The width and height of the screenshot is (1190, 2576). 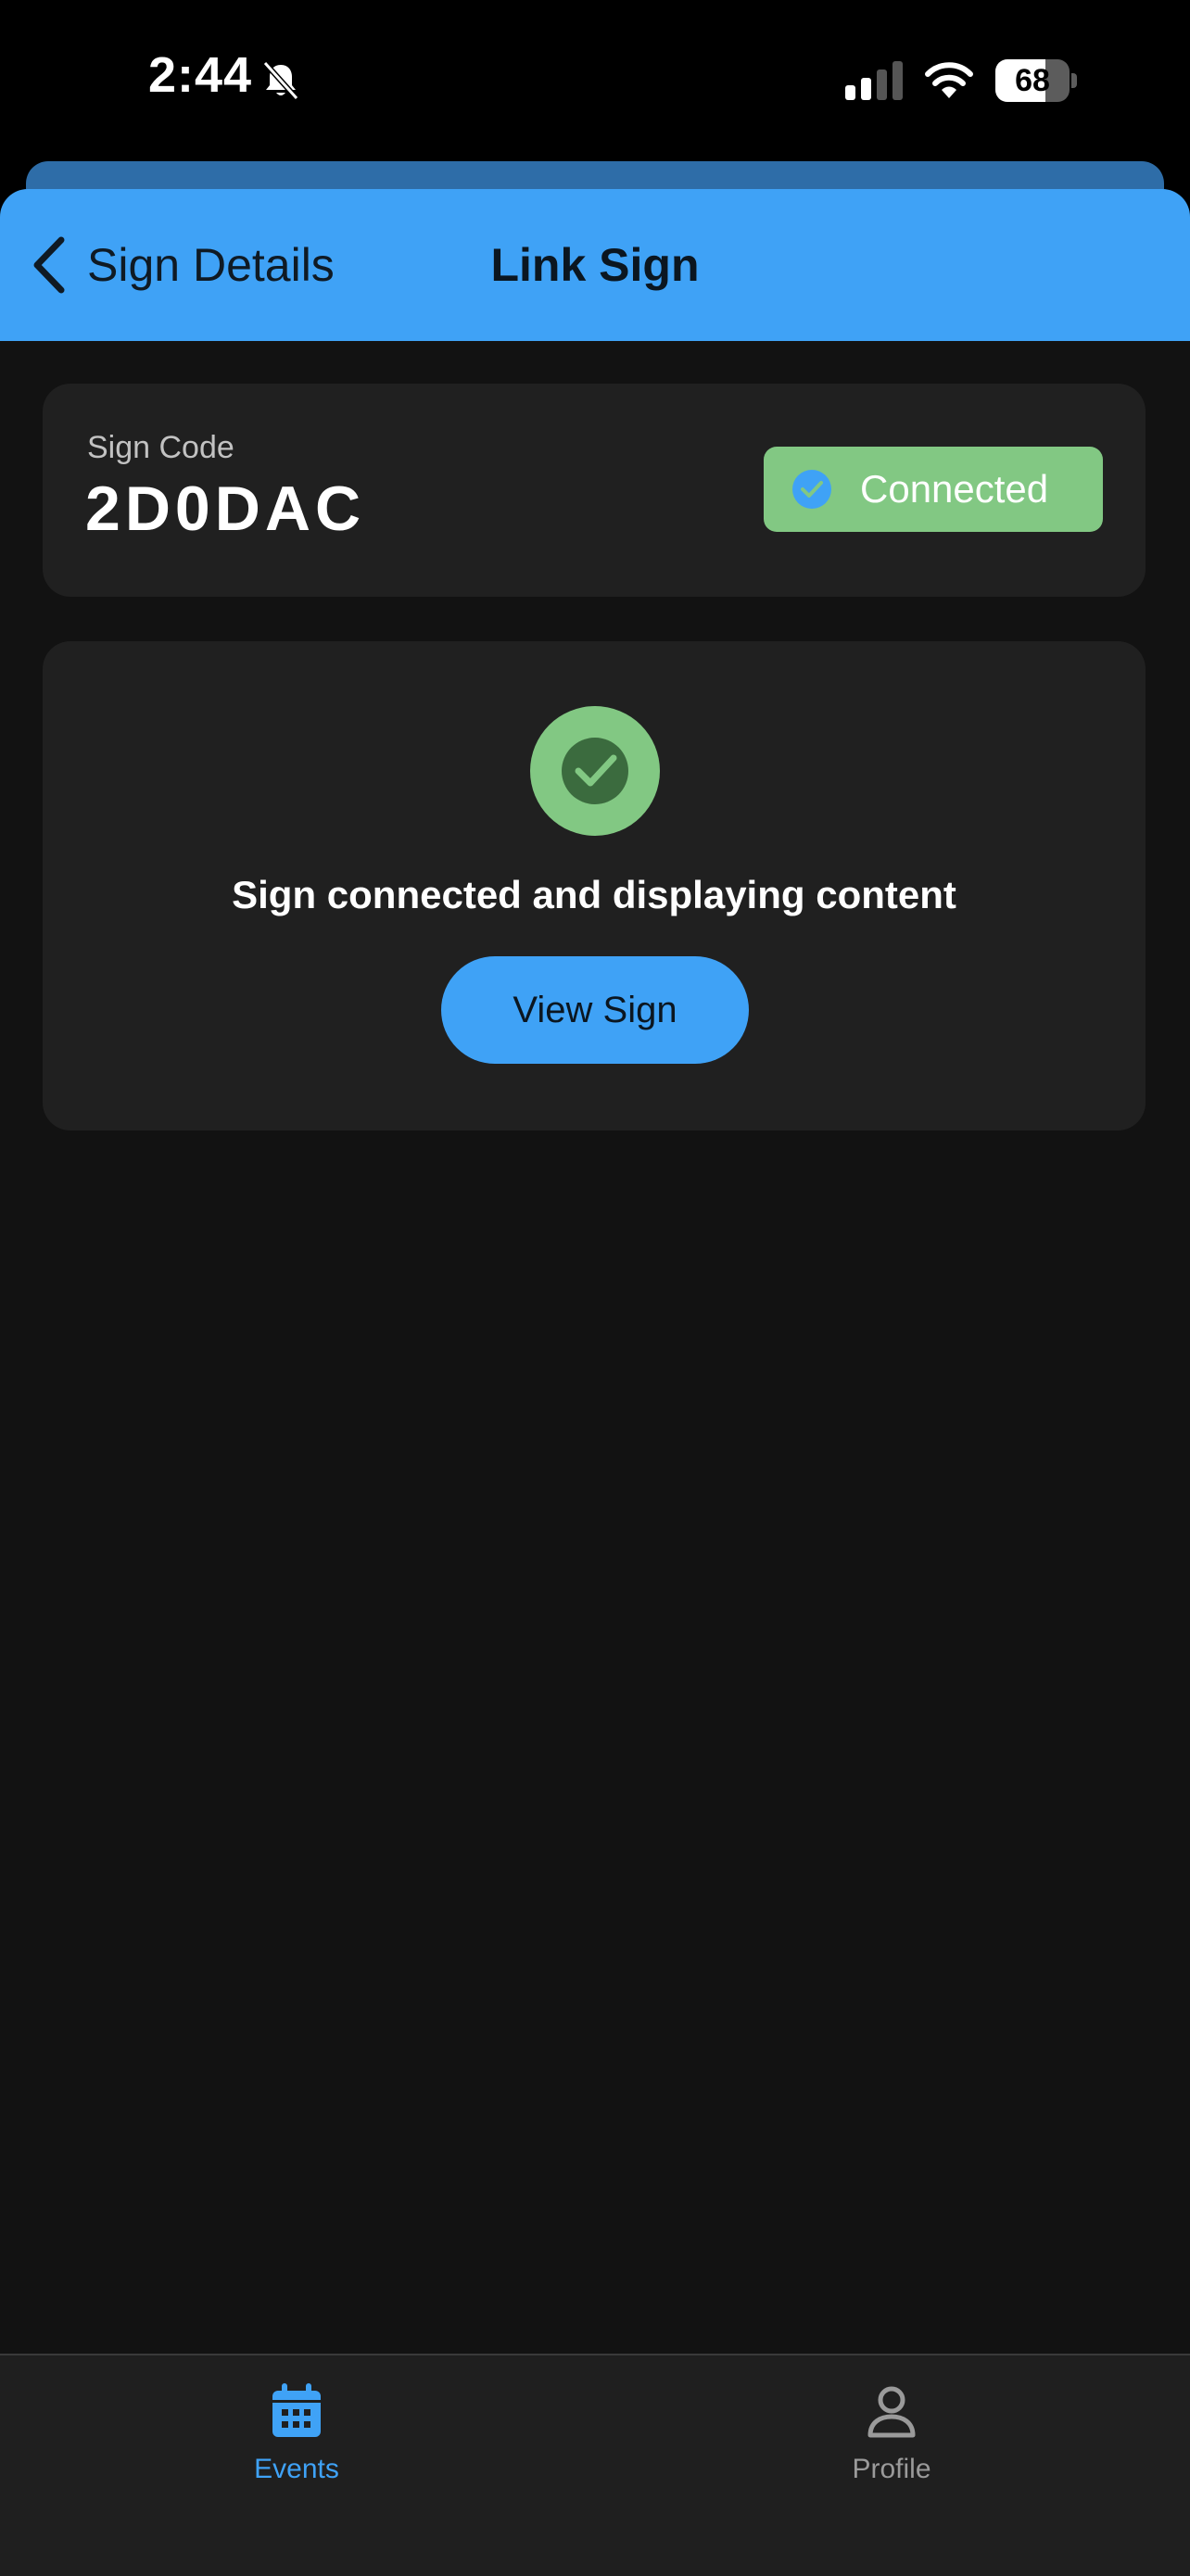 What do you see at coordinates (211, 265) in the screenshot?
I see `back-label: Sign Details` at bounding box center [211, 265].